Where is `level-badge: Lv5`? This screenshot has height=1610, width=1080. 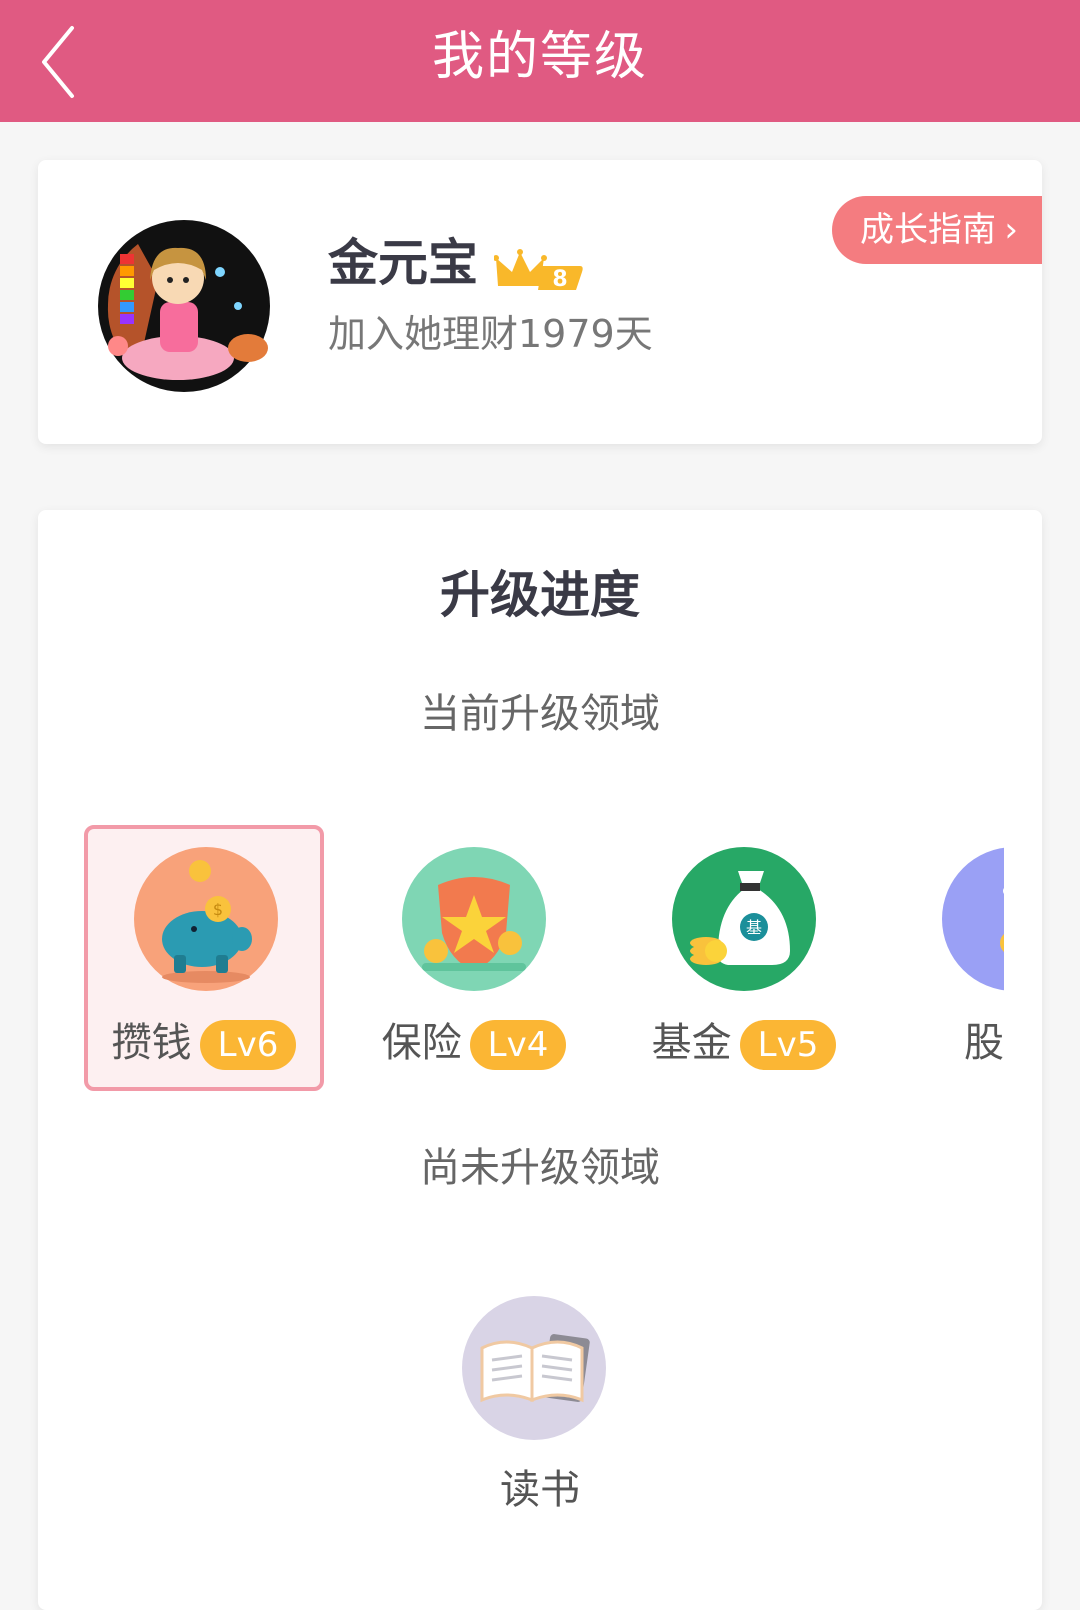 level-badge: Lv5 is located at coordinates (788, 1045).